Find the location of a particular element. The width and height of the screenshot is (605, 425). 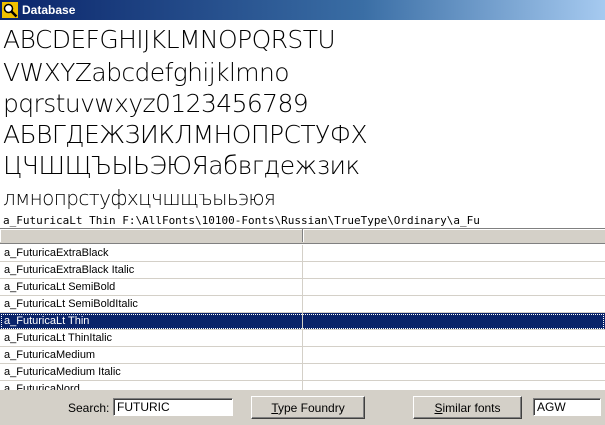

font-name: a_FuturicaExtraBlack Italic is located at coordinates (69, 270).